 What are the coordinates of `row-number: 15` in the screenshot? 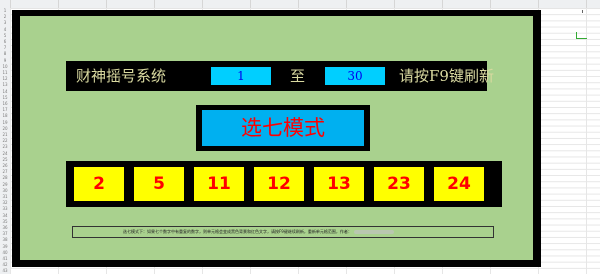 It's located at (5, 98).